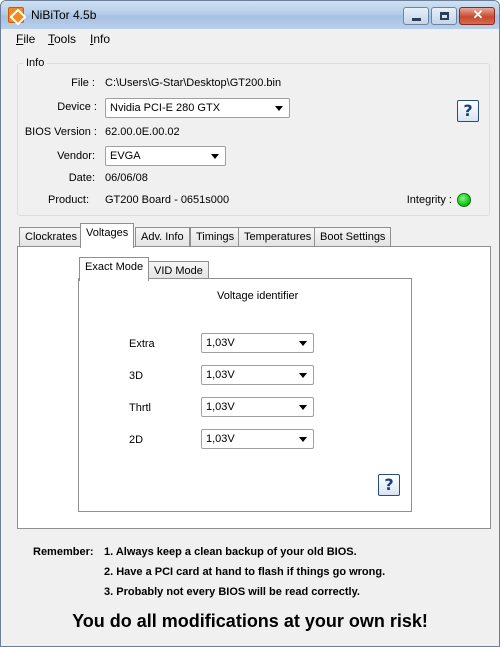  I want to click on vendor-label: Vendor:, so click(76, 156).